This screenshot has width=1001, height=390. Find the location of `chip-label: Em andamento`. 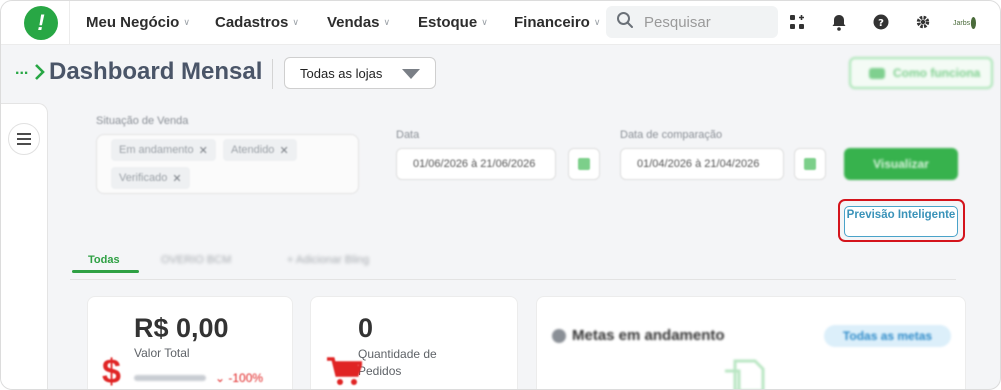

chip-label: Em andamento is located at coordinates (156, 150).